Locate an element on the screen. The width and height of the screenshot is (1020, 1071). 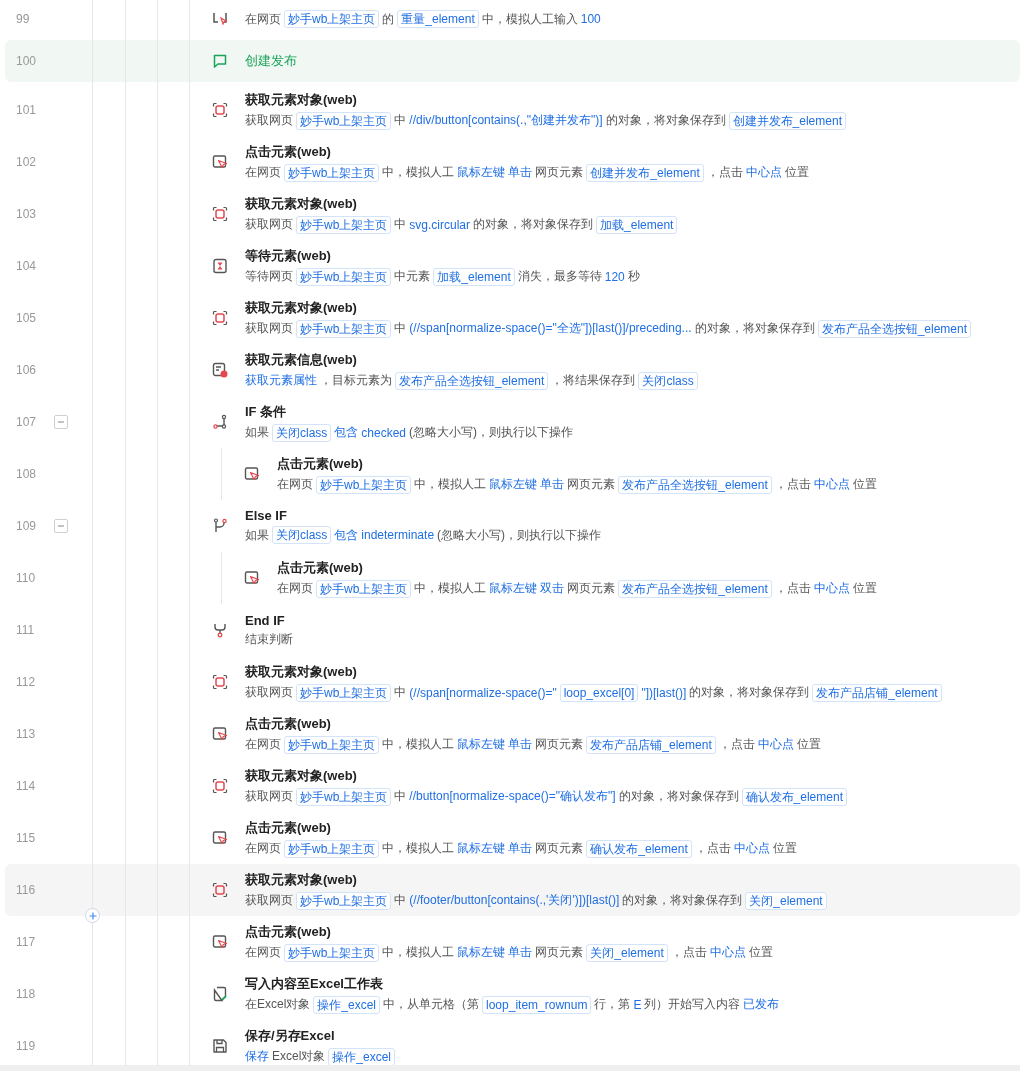
hourglass-icon is located at coordinates (220, 266).